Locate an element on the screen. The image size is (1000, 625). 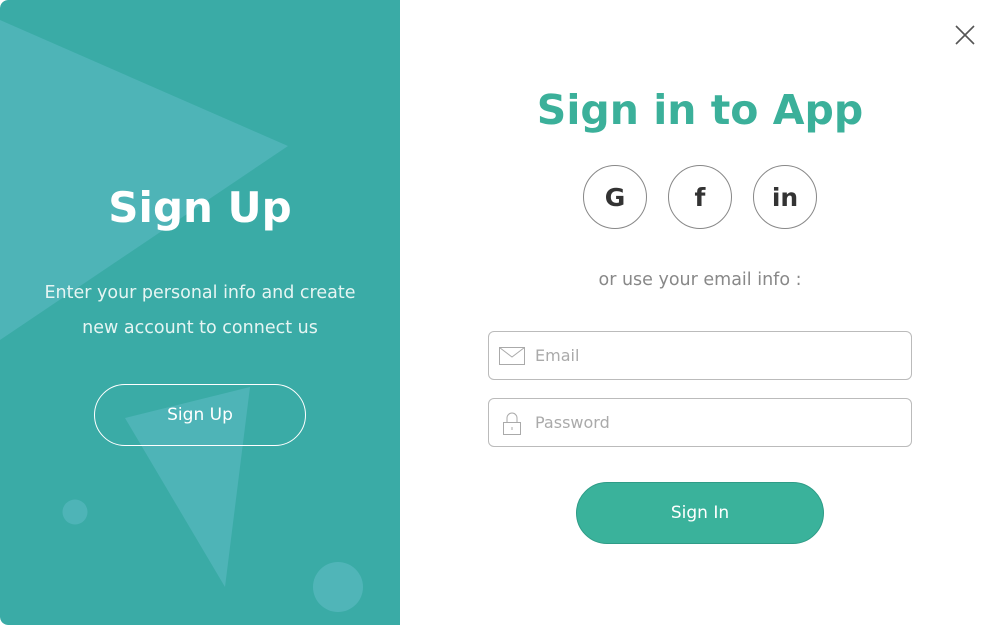
email-field is located at coordinates (700, 355).